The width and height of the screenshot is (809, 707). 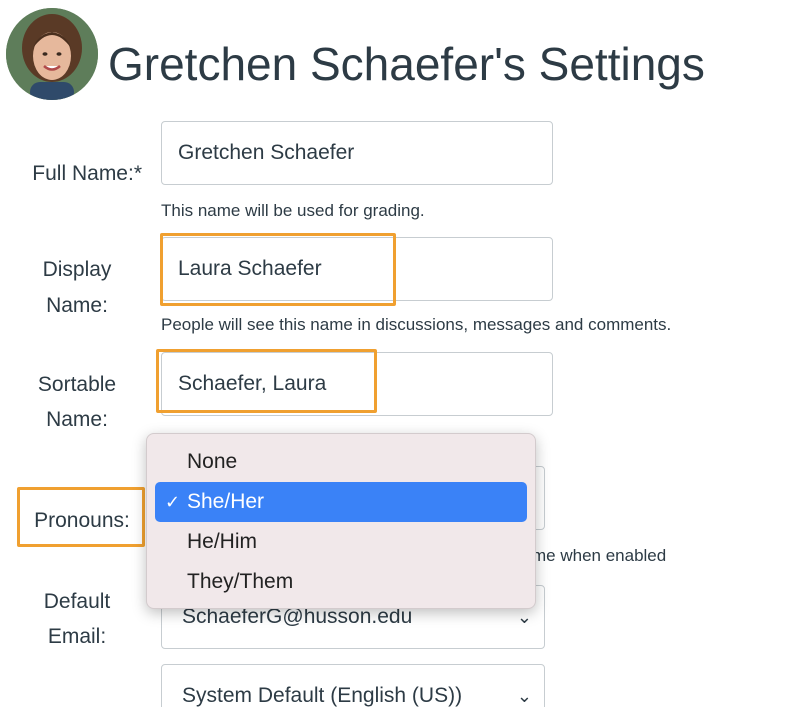 I want to click on pronoun-option-he-him: He/Him, so click(x=341, y=542).